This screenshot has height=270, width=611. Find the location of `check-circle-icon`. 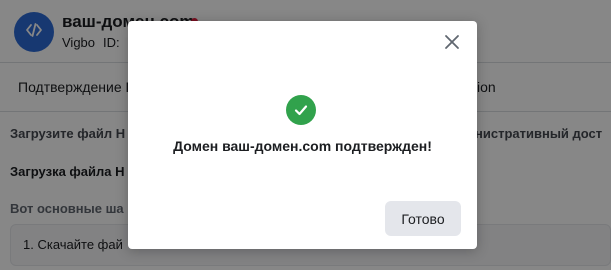

check-circle-icon is located at coordinates (301, 110).